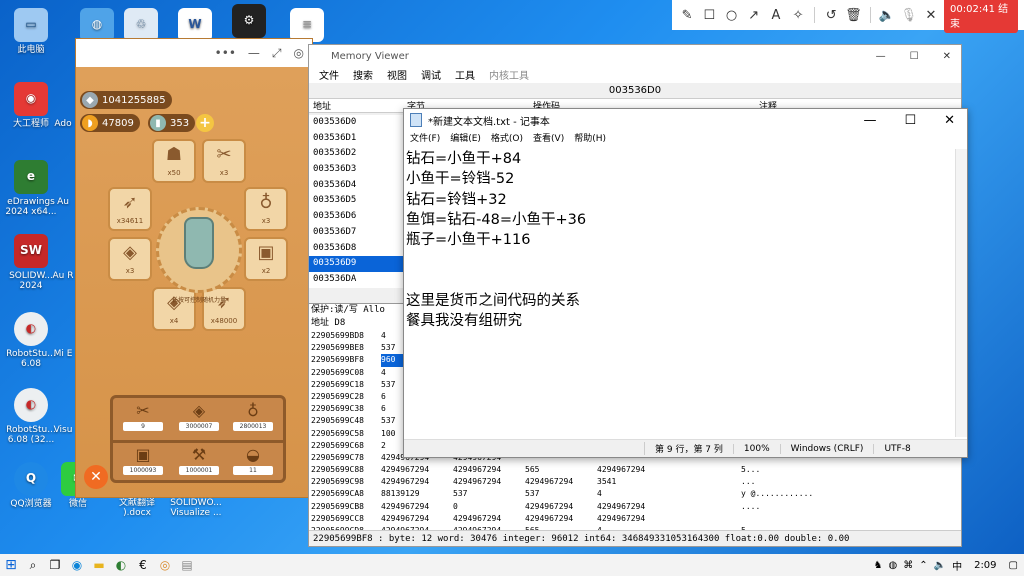  Describe the element at coordinates (635, 91) in the screenshot. I see `address-bar: 003536D0` at that location.